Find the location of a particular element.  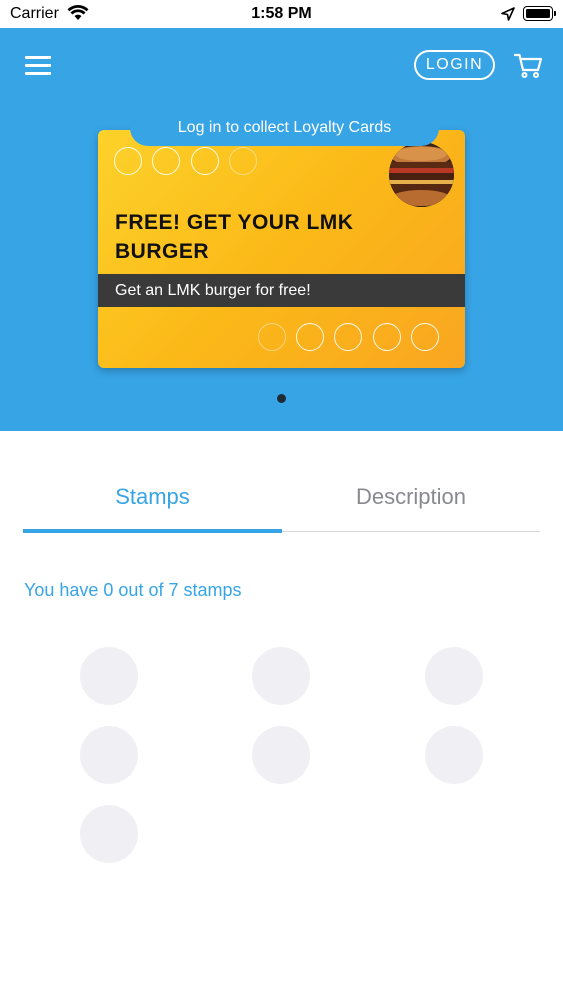

login-prompt-banner: Log in to collect Loyalty Cards is located at coordinates (284, 128).